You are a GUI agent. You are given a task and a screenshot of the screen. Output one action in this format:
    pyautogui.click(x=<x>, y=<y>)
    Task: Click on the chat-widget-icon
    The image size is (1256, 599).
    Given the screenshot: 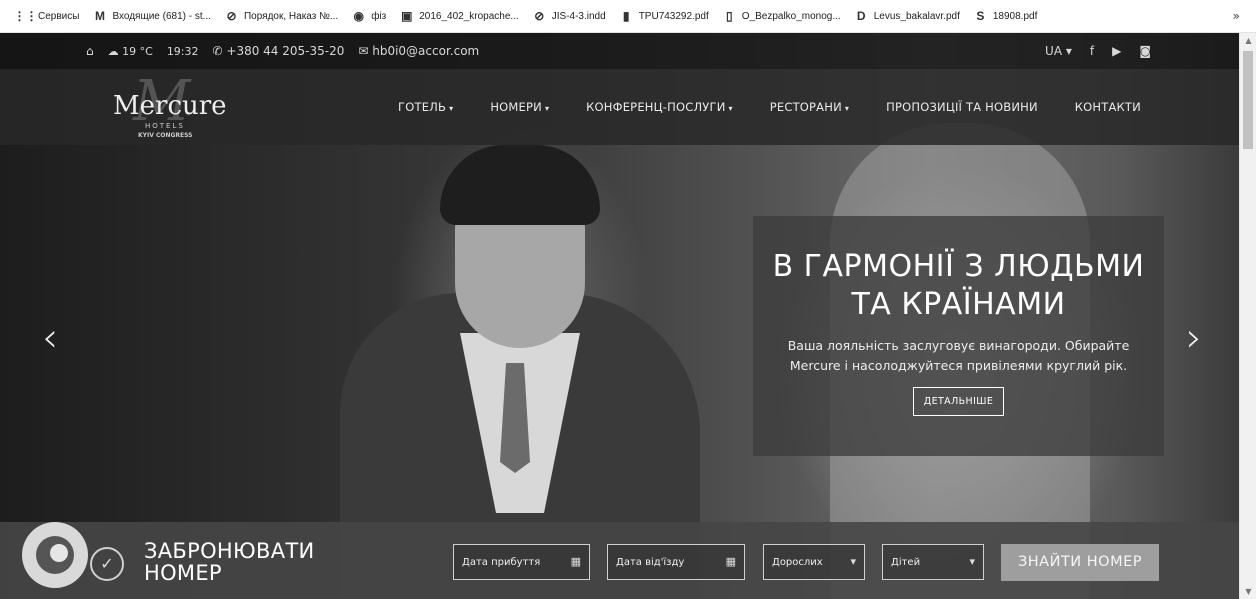 What is the action you would take?
    pyautogui.click(x=55, y=555)
    